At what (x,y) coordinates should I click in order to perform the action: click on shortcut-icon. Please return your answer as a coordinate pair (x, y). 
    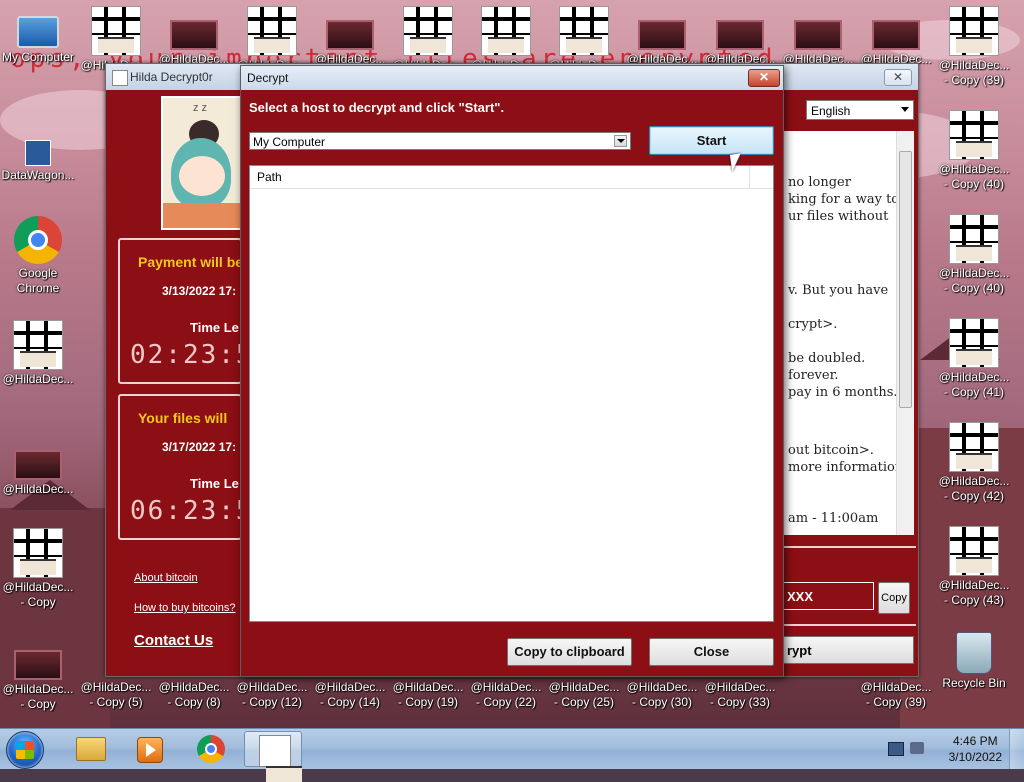
    Looking at the image, I should click on (38, 153).